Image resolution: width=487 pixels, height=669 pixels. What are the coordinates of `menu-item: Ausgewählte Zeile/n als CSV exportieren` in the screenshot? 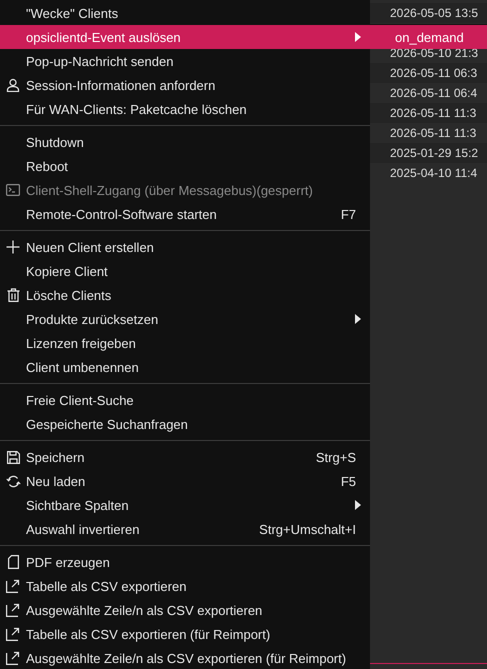 It's located at (185, 610).